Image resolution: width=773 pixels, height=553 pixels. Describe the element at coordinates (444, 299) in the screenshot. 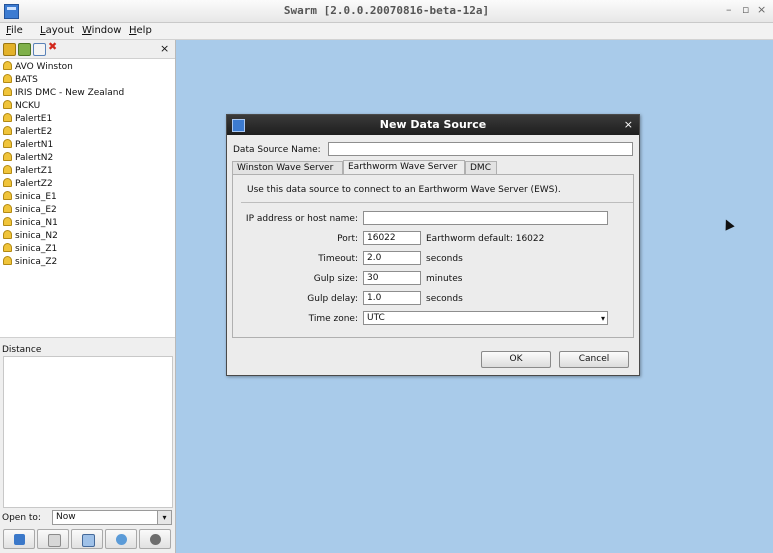

I see `gulp-delay-unit: seconds` at that location.